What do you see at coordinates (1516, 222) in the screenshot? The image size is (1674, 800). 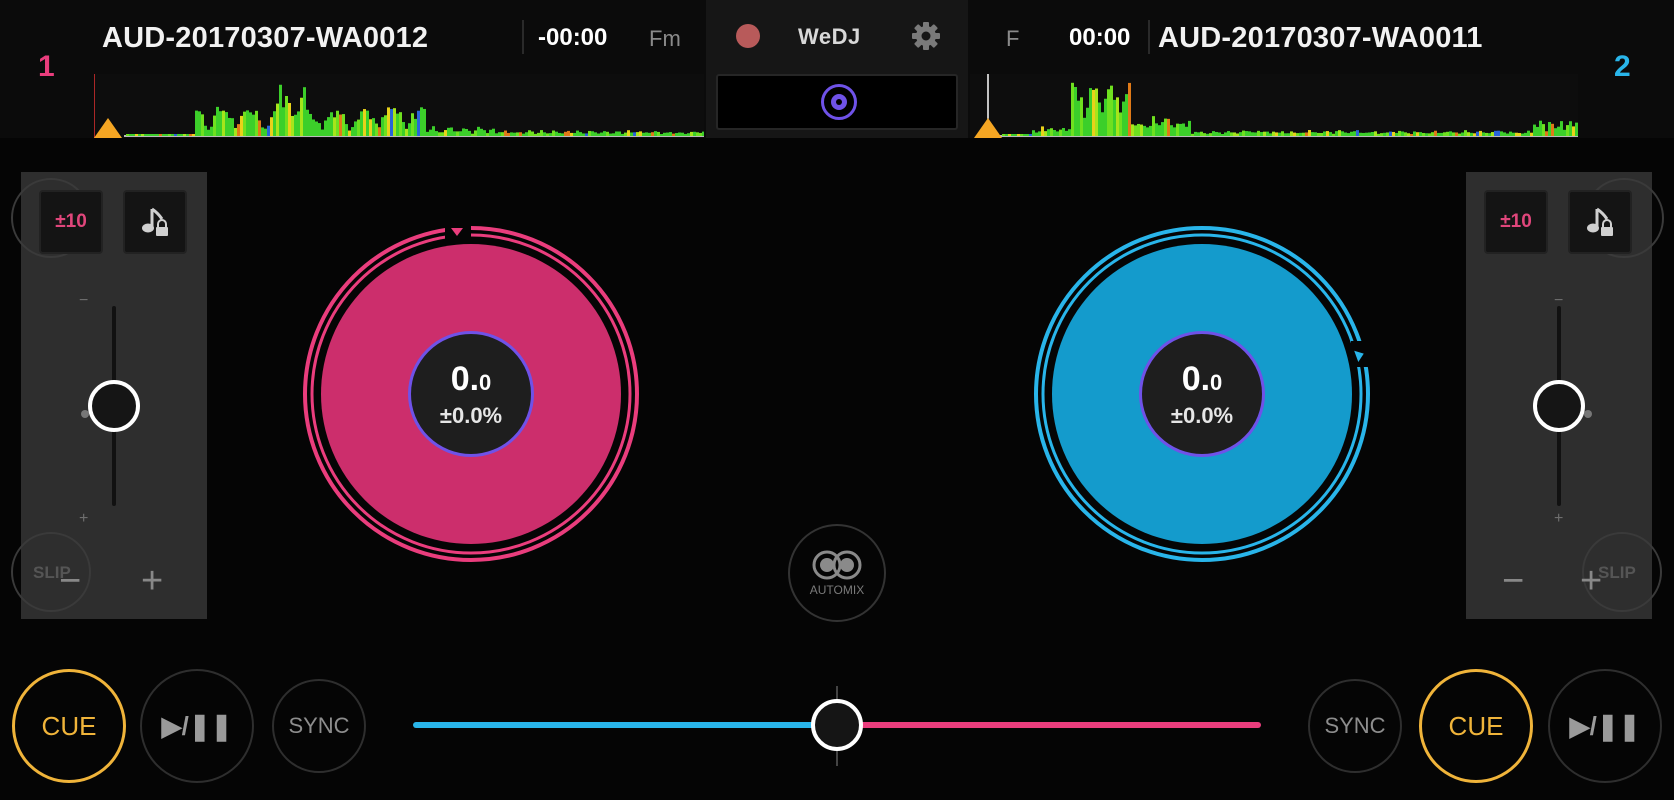 I see `deck2-pitch-range-button: ±10` at bounding box center [1516, 222].